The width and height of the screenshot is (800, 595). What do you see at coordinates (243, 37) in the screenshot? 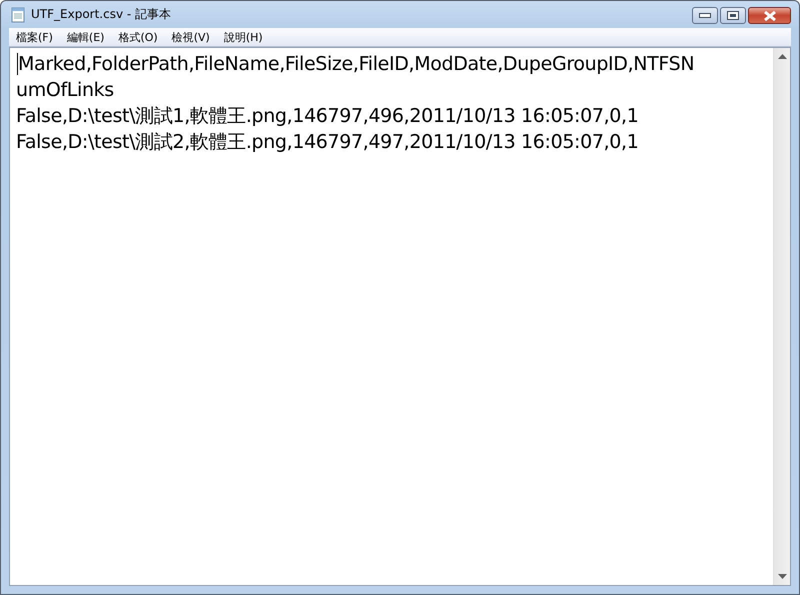
I see `menu-item: 說明(H)` at bounding box center [243, 37].